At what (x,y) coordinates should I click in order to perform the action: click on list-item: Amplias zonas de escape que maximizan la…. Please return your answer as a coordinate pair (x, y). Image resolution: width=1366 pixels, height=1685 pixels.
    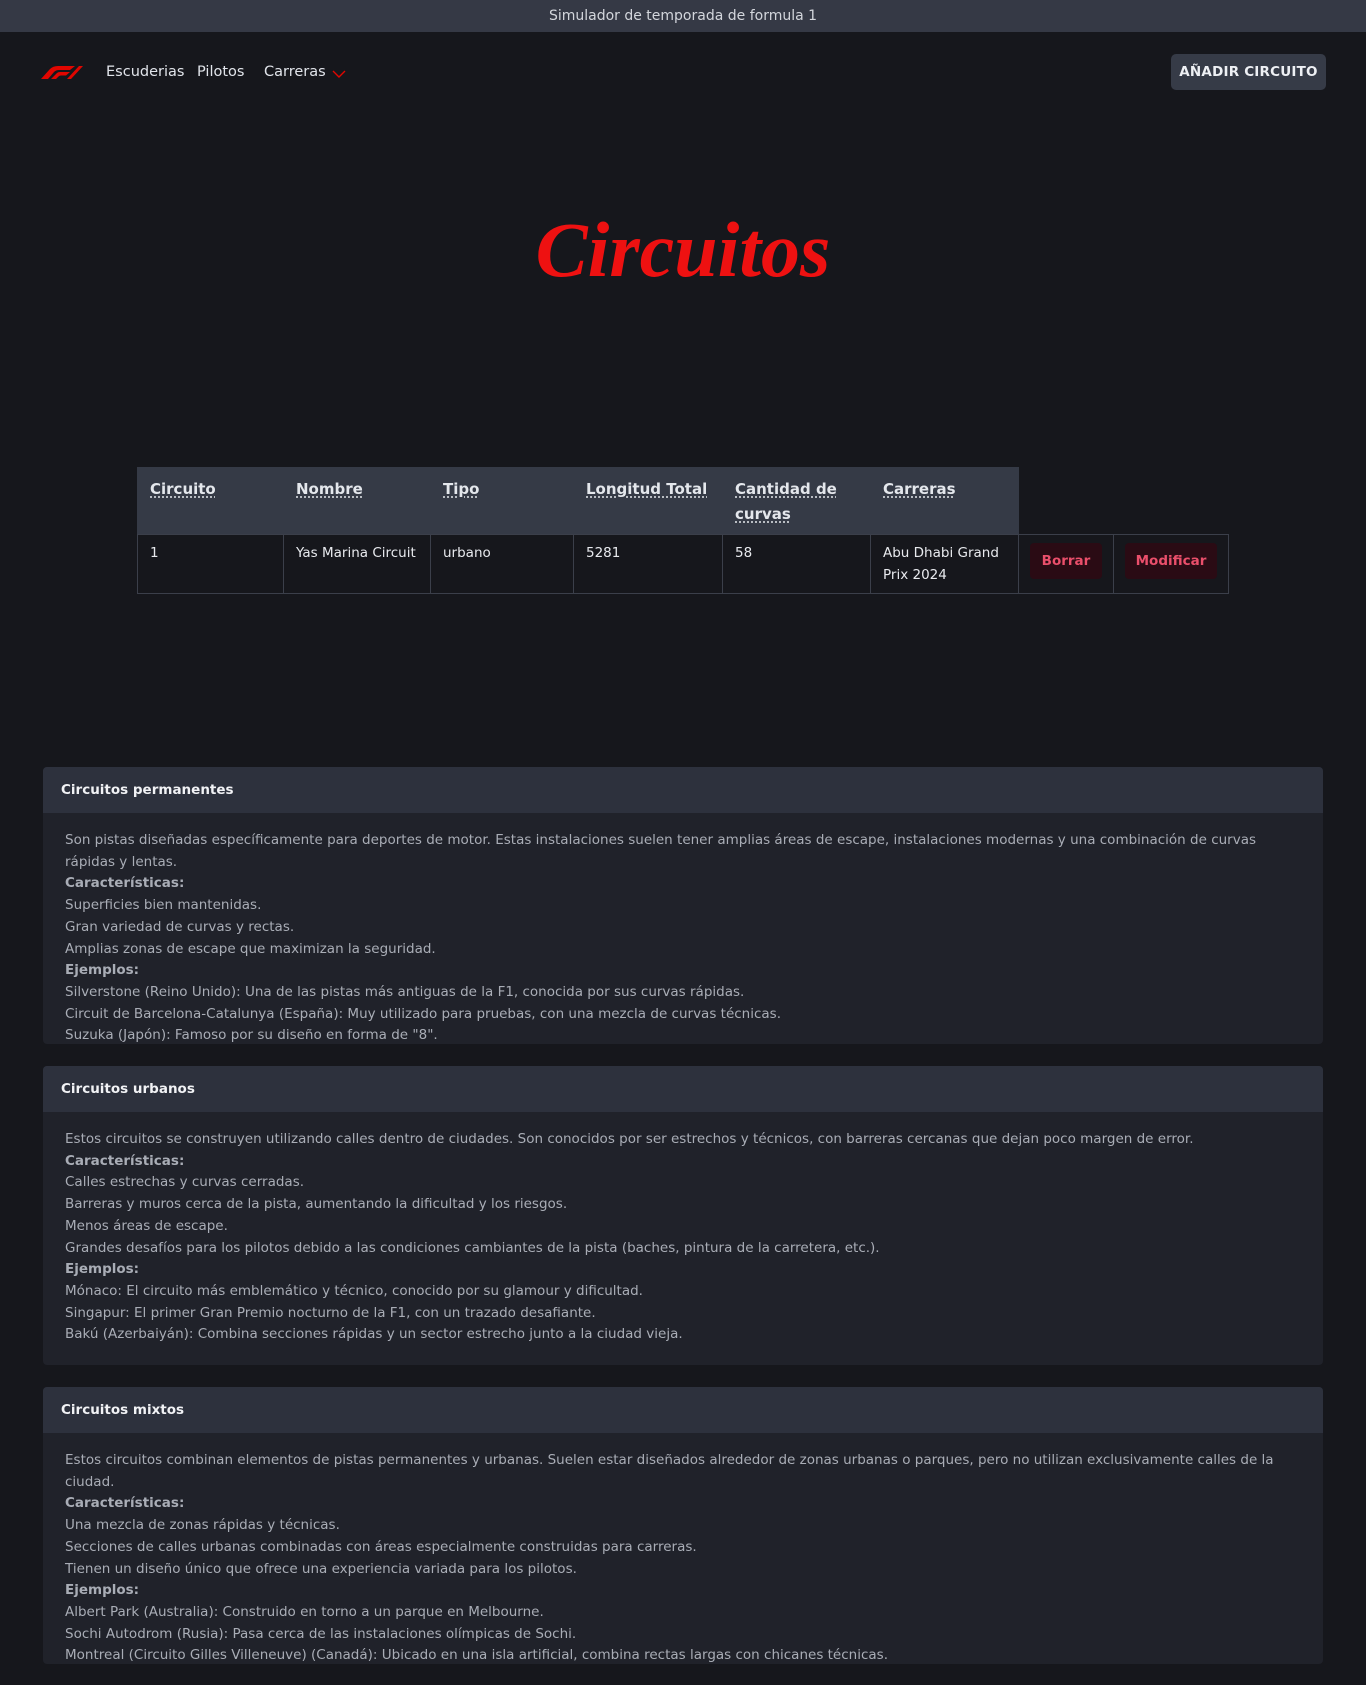
    Looking at the image, I should click on (250, 948).